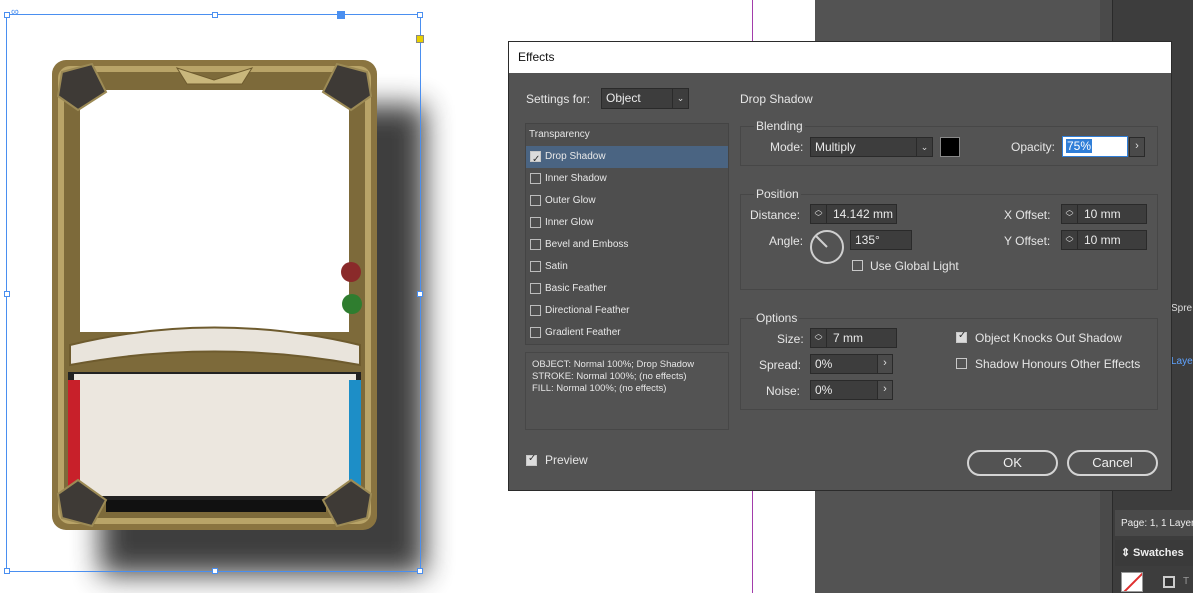  I want to click on layers-label: Laye, so click(1182, 361).